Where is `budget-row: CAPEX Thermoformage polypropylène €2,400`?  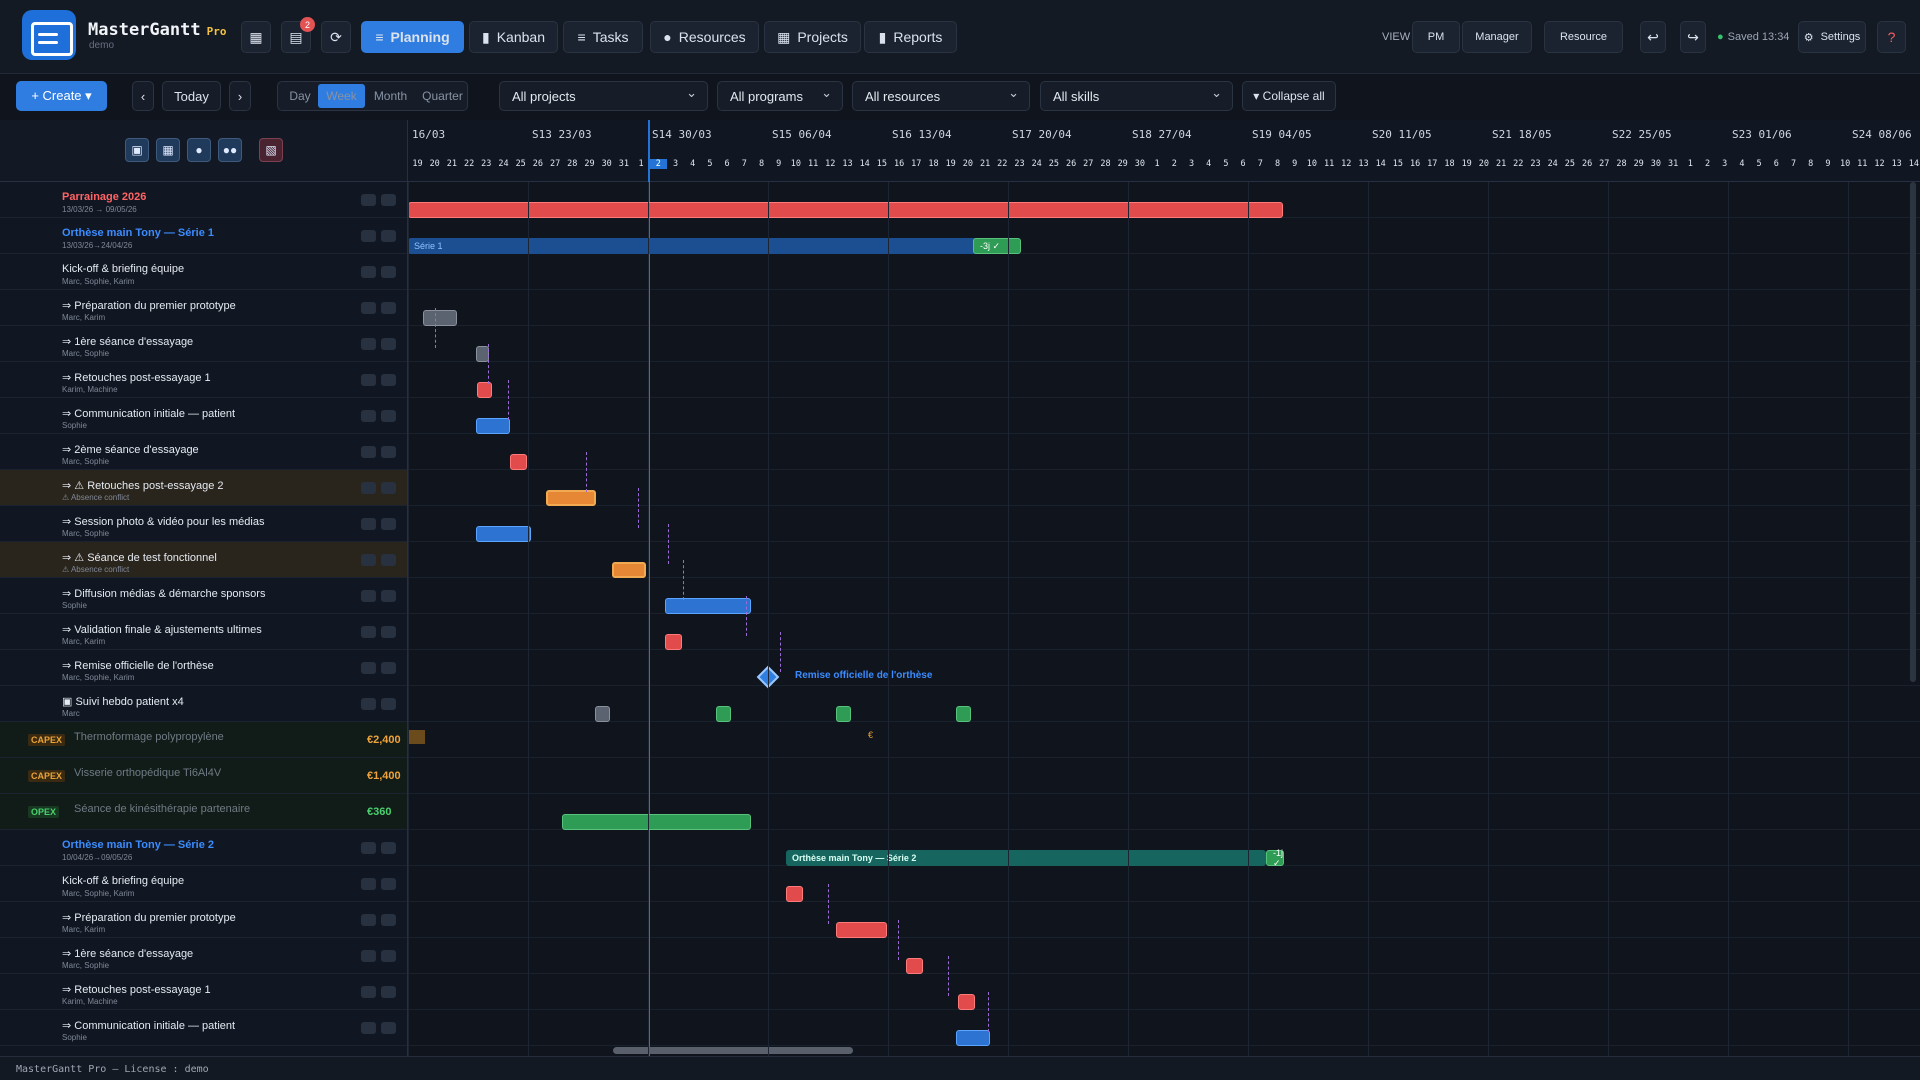 budget-row: CAPEX Thermoformage polypropylène €2,400 is located at coordinates (203, 740).